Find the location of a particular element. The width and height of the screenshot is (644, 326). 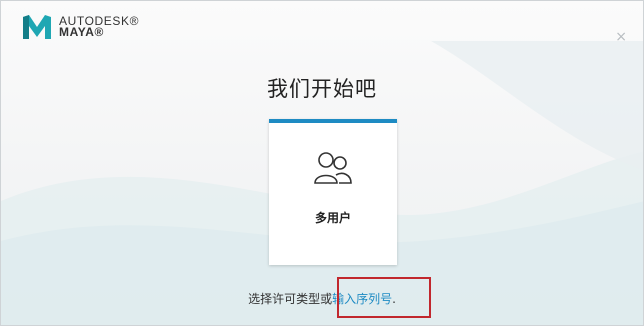

footer-prefix: 选择许可类型或 is located at coordinates (290, 299).